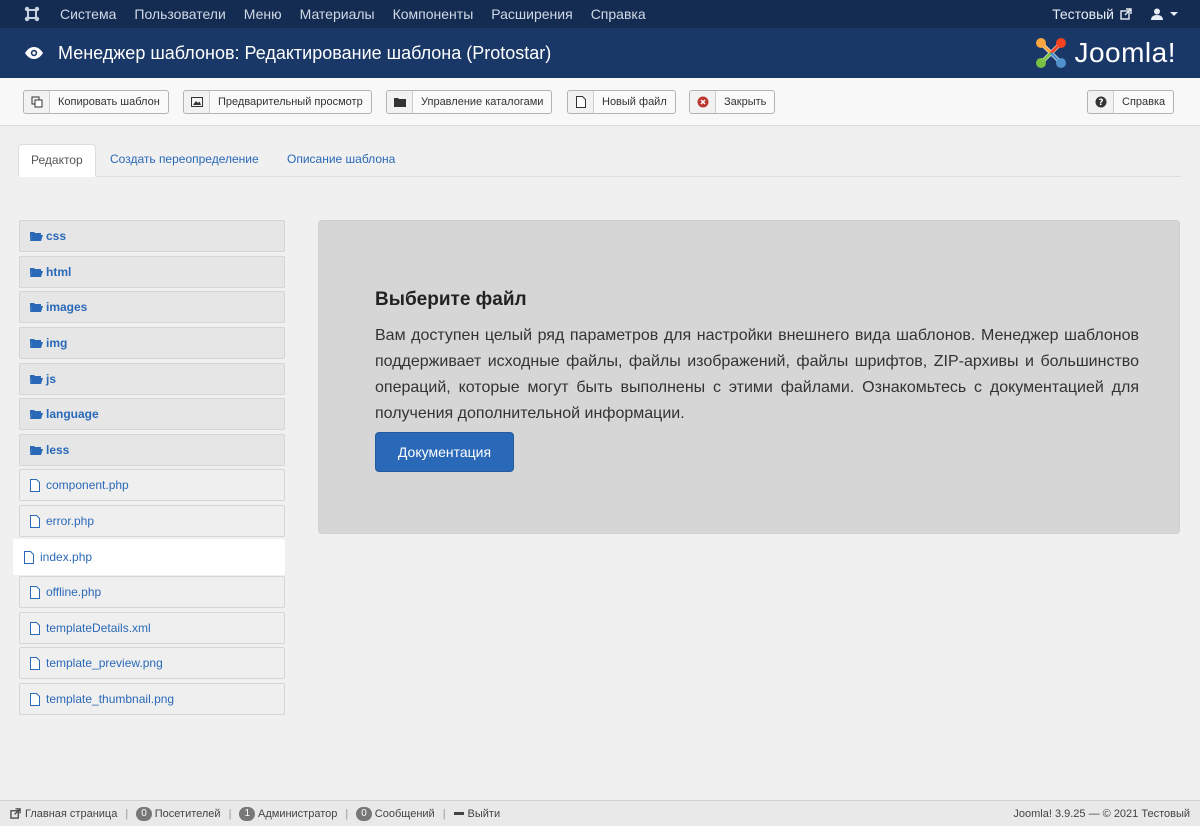  What do you see at coordinates (152, 343) in the screenshot?
I see `tree-folder: img` at bounding box center [152, 343].